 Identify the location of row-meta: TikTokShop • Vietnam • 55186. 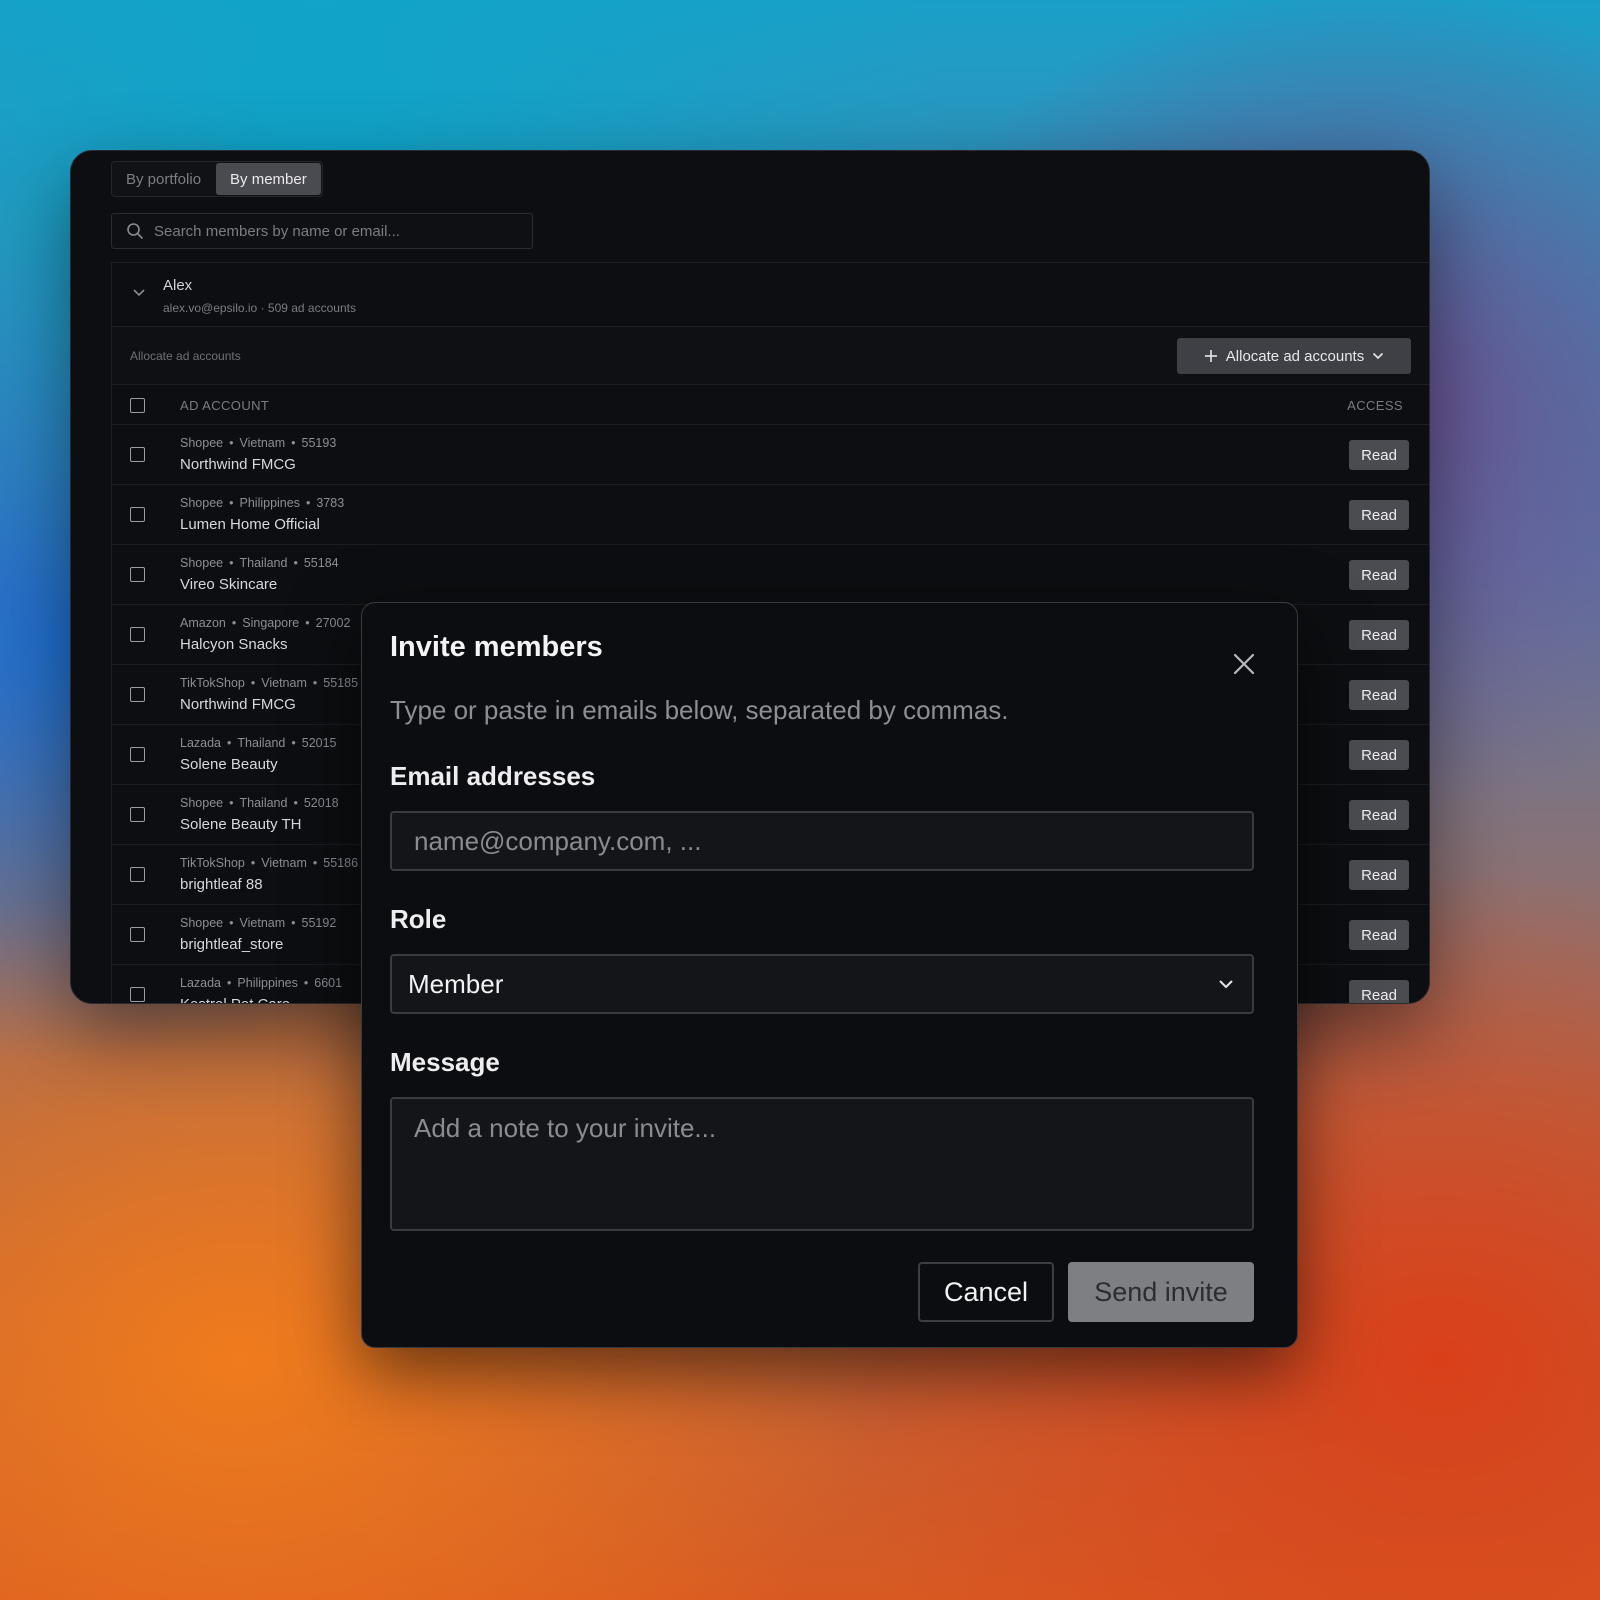
(269, 863).